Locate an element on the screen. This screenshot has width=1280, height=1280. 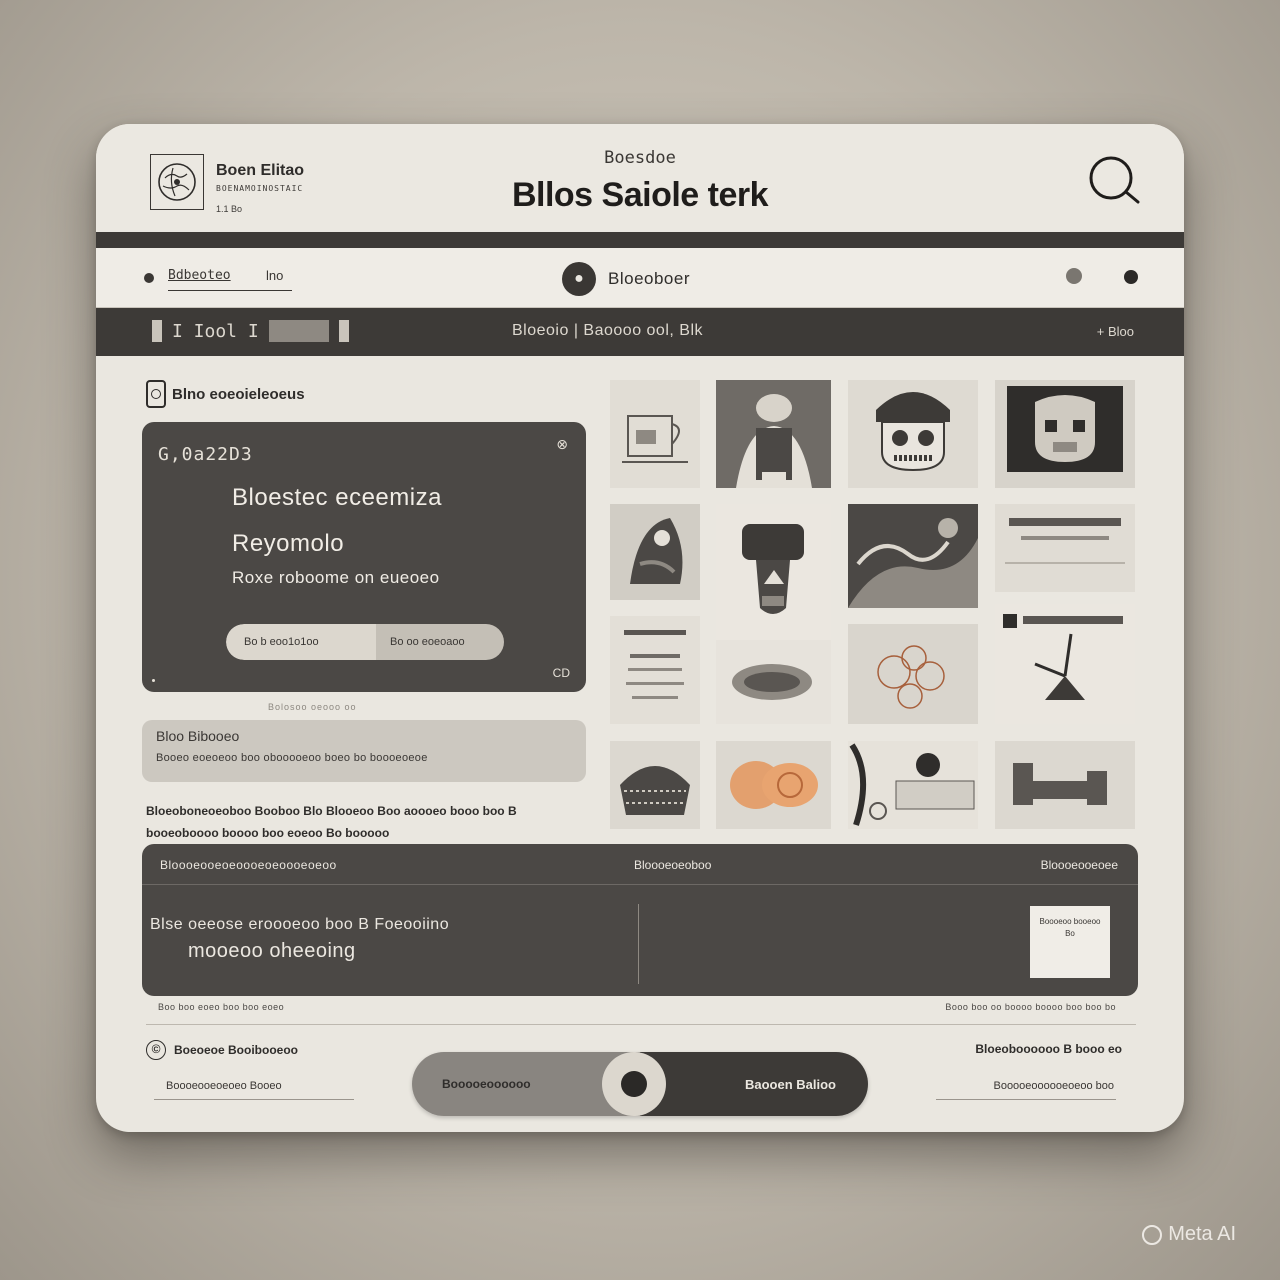
mask-icon is located at coordinates (773, 572).